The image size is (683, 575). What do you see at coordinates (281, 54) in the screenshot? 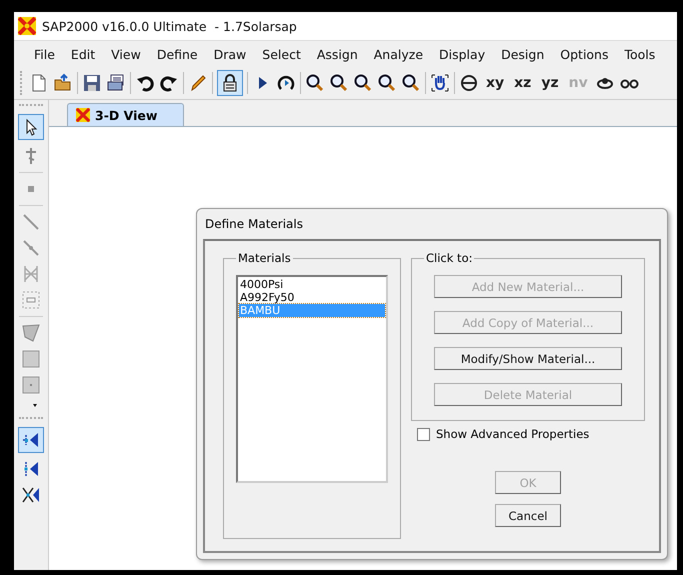
I see `menu-item: Select` at bounding box center [281, 54].